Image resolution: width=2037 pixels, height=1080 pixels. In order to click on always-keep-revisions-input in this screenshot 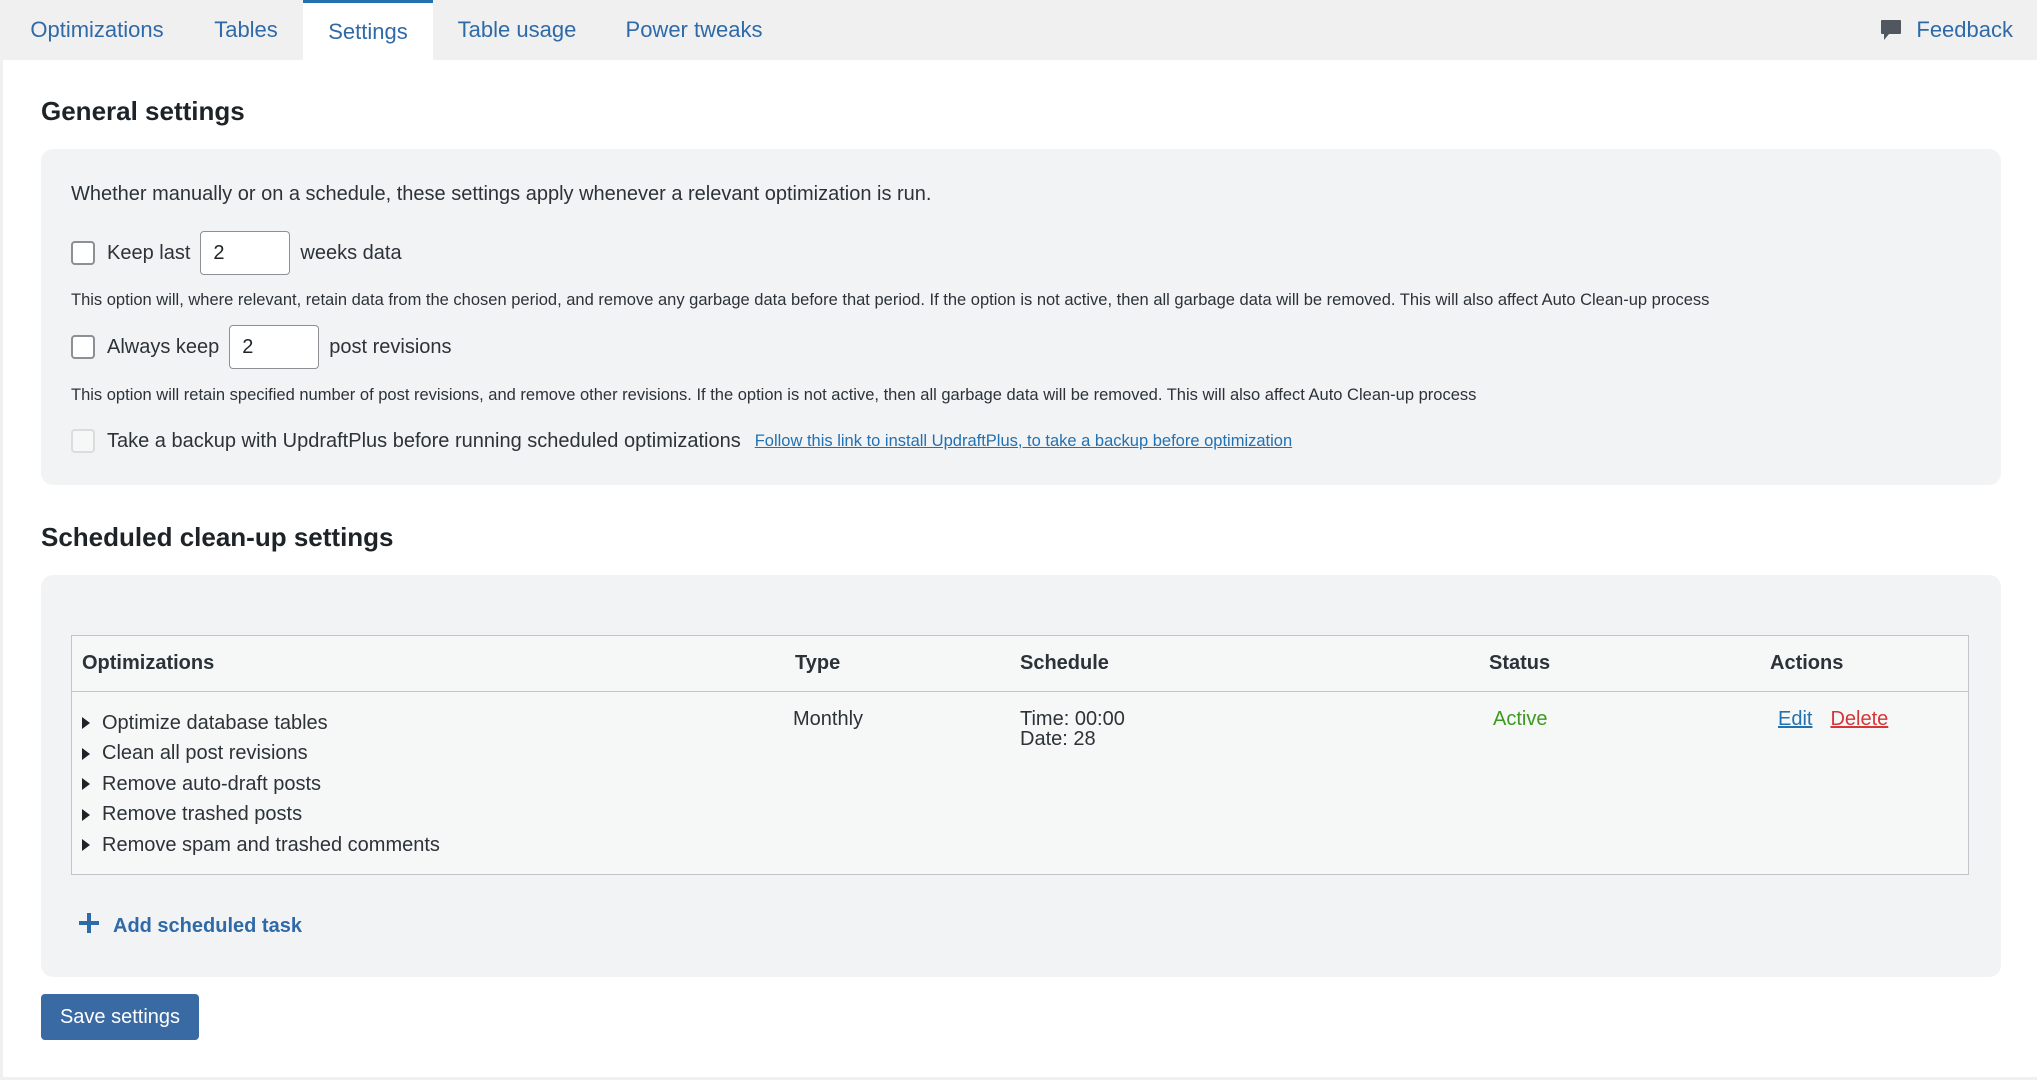, I will do `click(274, 347)`.